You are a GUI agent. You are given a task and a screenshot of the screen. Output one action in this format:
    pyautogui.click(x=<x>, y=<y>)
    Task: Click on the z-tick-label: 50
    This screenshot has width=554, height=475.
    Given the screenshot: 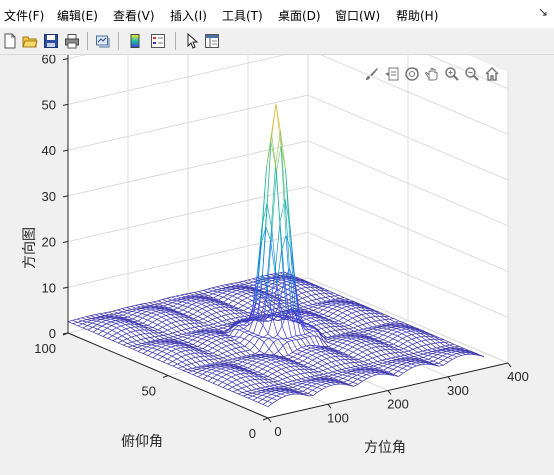 What is the action you would take?
    pyautogui.click(x=49, y=104)
    